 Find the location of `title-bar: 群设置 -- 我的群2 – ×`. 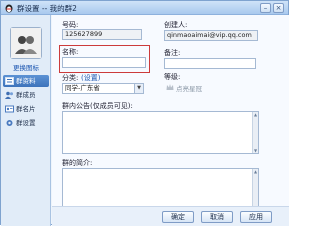

title-bar: 群设置 -- 我的群2 – × is located at coordinates (144, 8).